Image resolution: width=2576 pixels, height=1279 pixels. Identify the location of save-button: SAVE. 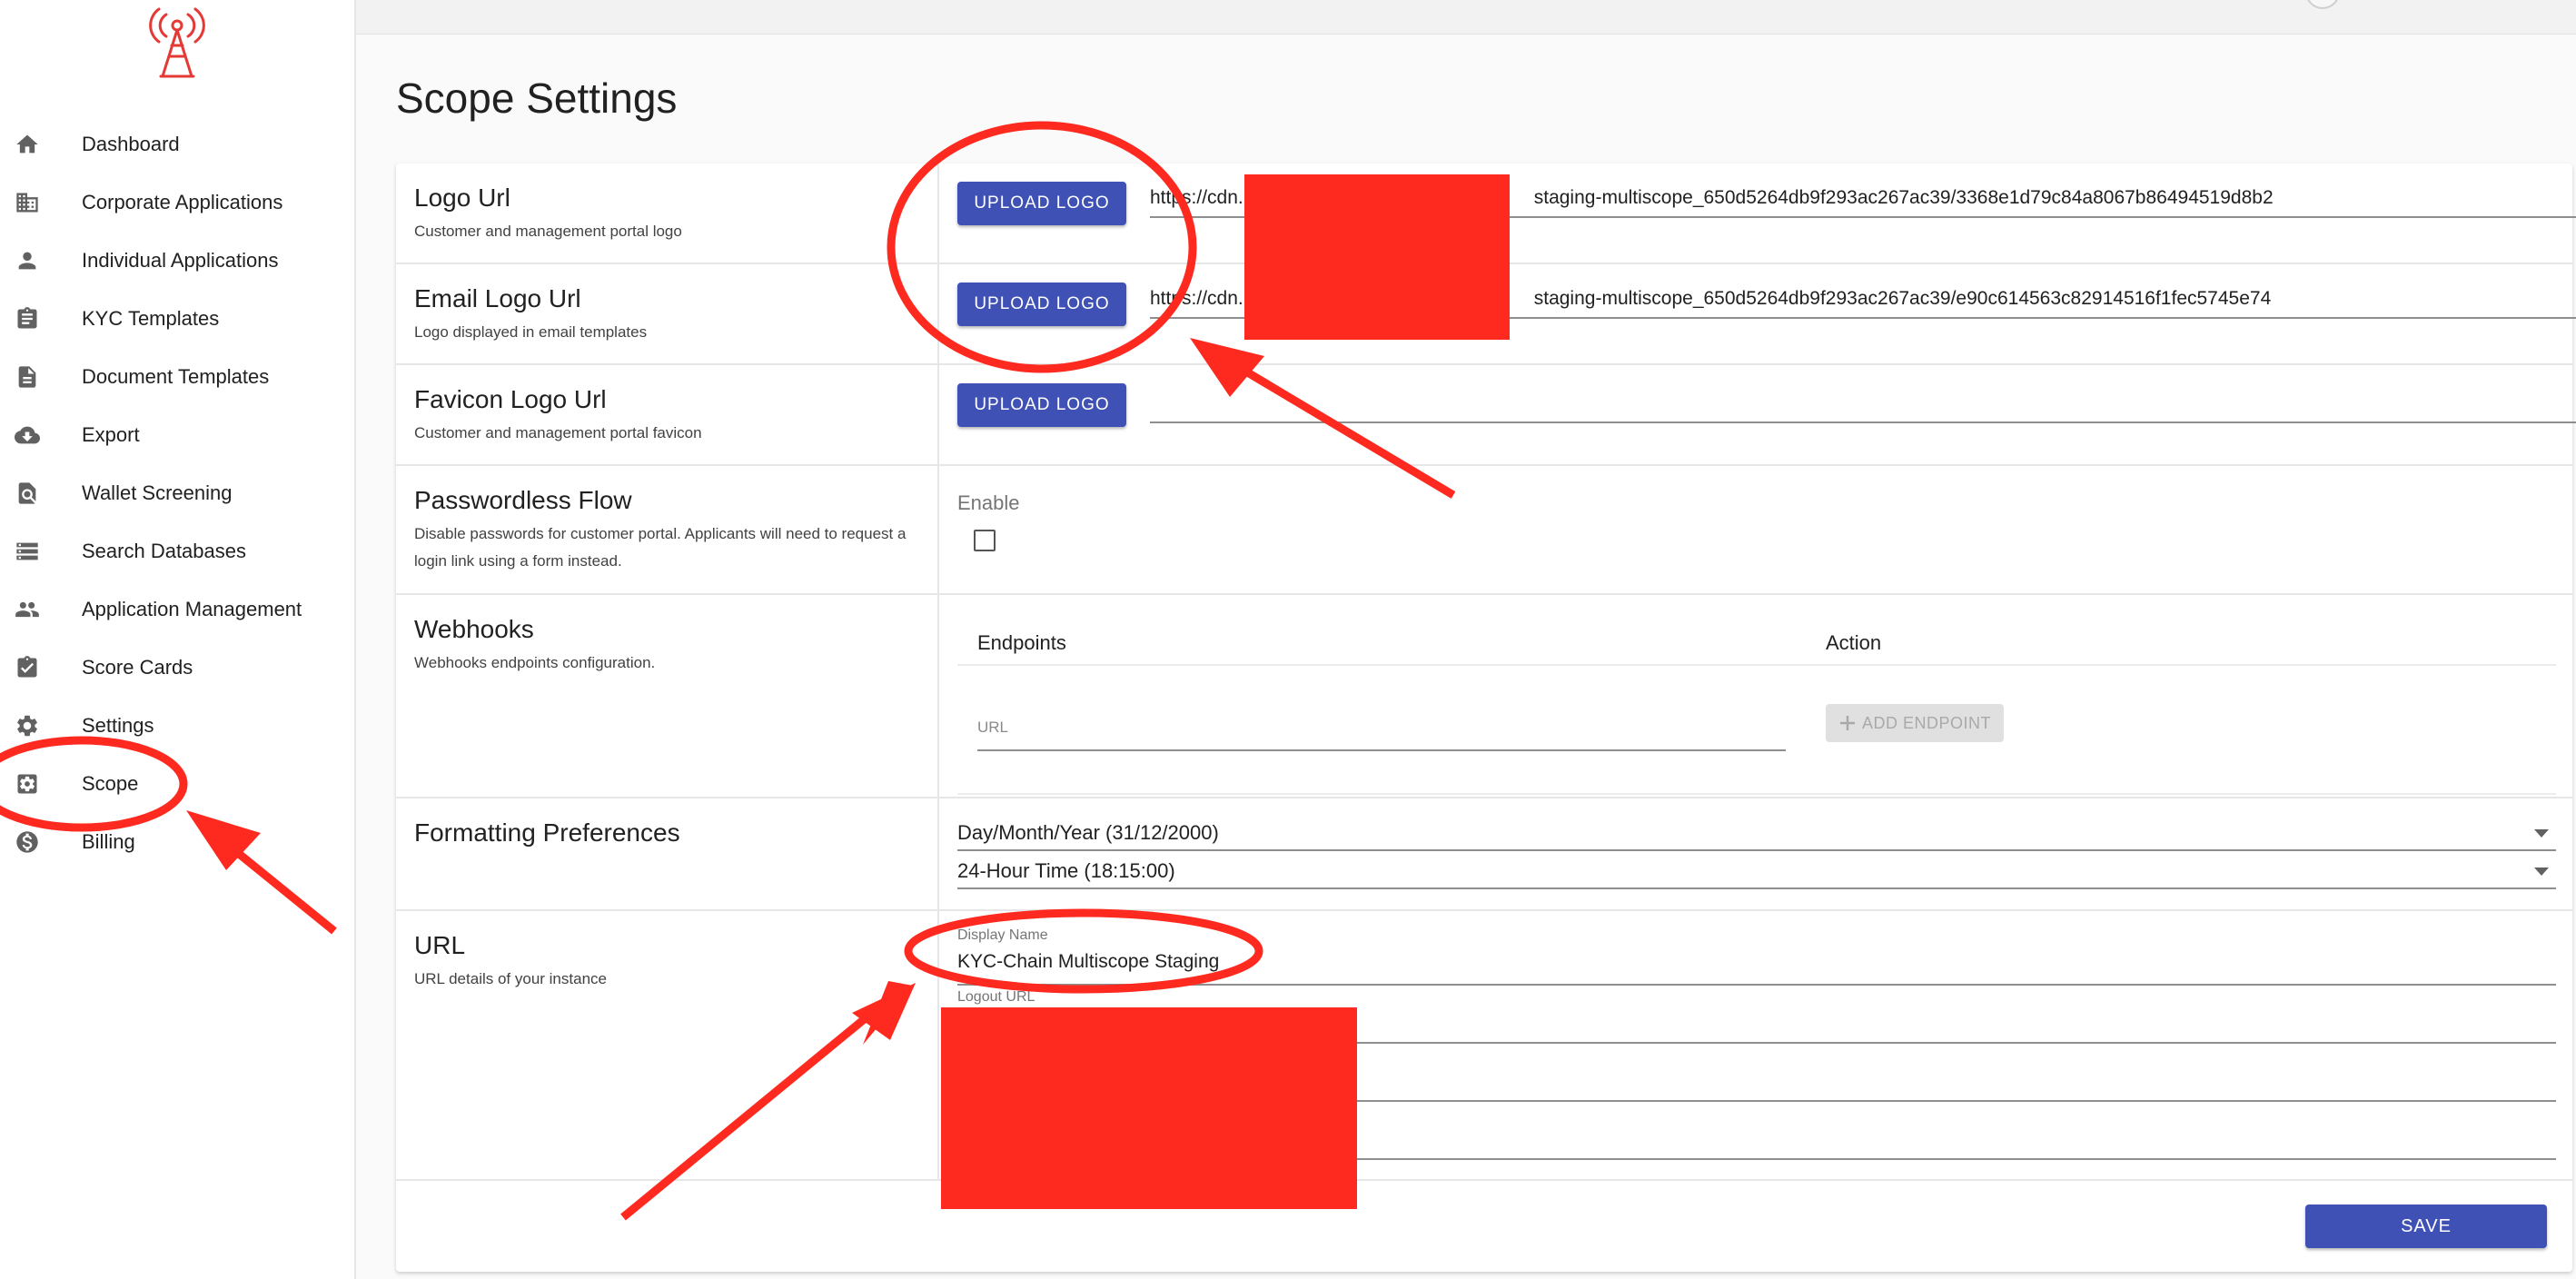
(2426, 1226).